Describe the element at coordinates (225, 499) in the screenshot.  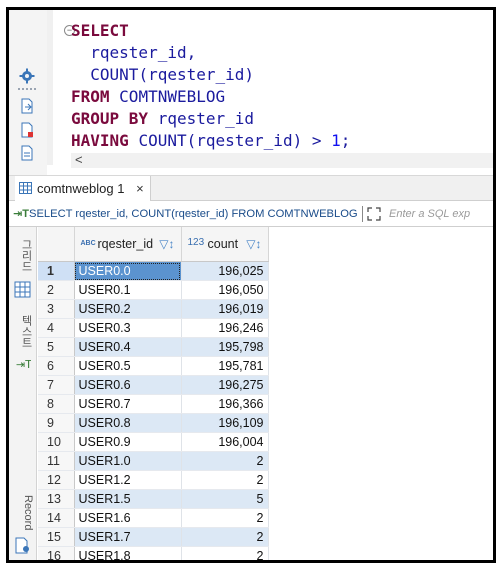
I see `cell-count: 5` at that location.